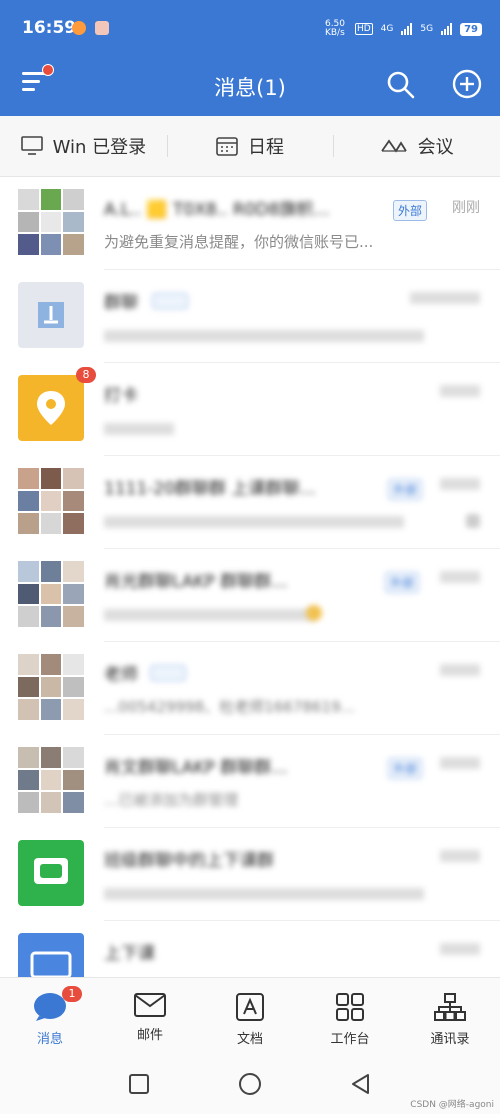  I want to click on app-notification-icon, so click(102, 28).